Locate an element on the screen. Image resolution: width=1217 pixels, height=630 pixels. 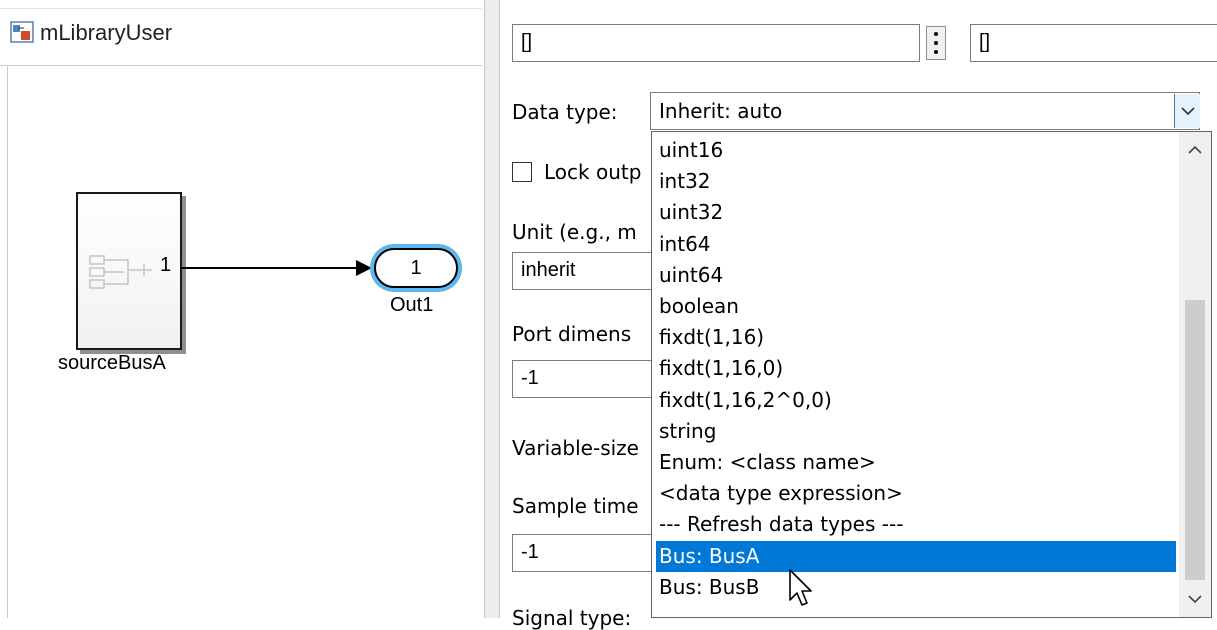
dropdown-scrollbar is located at coordinates (1195, 374).